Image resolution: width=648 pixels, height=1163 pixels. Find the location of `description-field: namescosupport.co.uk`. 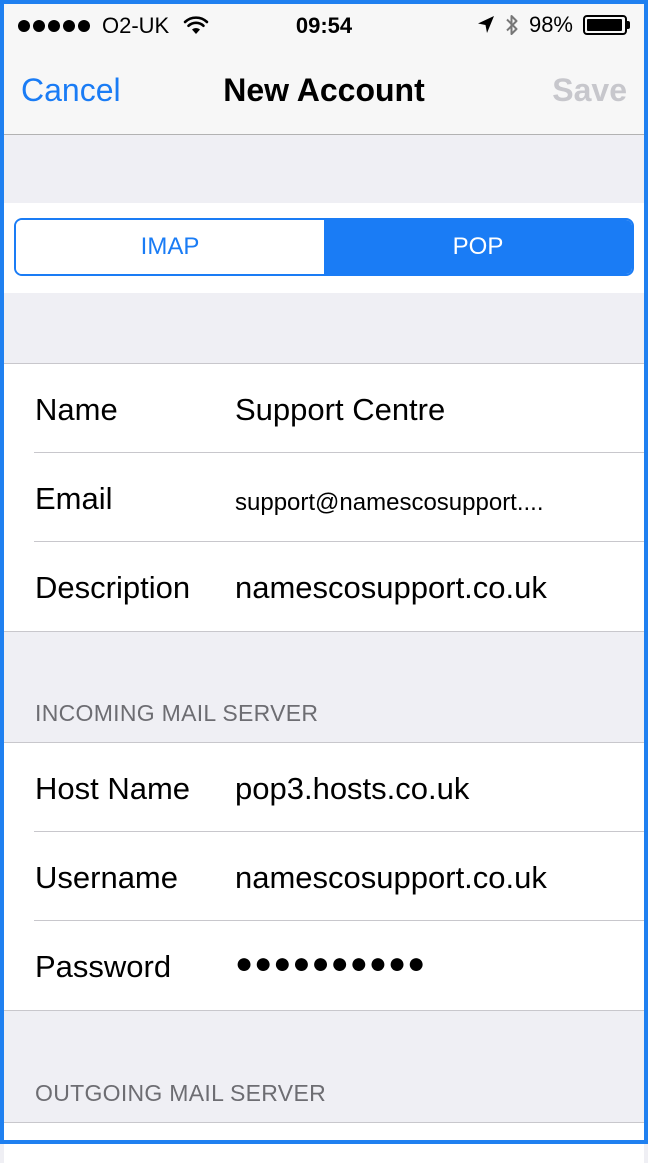

description-field: namescosupport.co.uk is located at coordinates (428, 588).